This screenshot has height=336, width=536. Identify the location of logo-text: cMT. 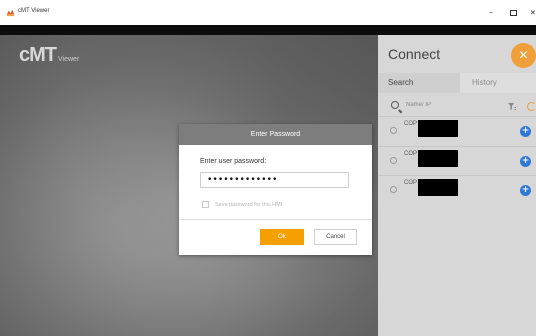
(38, 55).